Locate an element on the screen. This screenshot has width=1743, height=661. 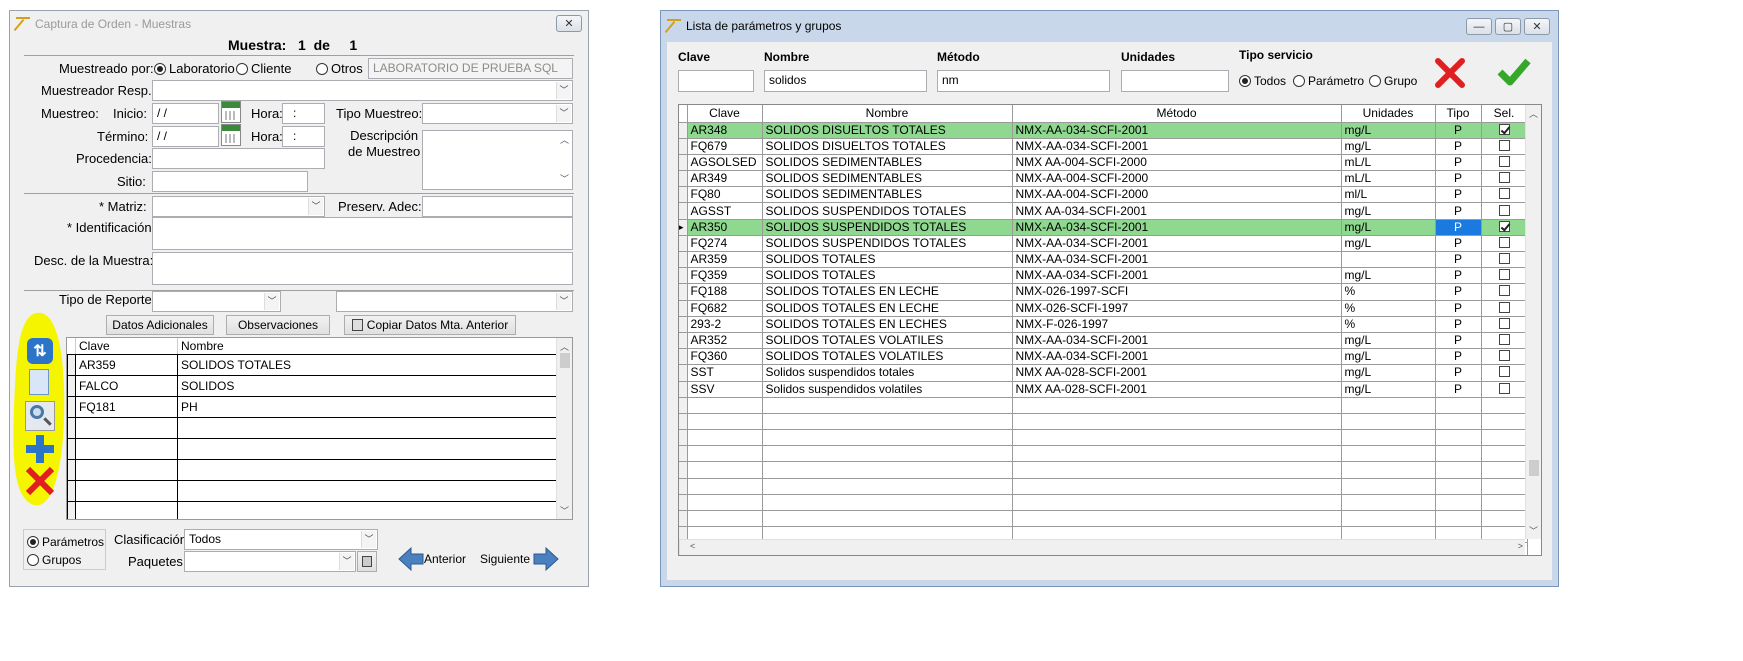
tipo-reporte-select: ﹀ is located at coordinates (216, 301).